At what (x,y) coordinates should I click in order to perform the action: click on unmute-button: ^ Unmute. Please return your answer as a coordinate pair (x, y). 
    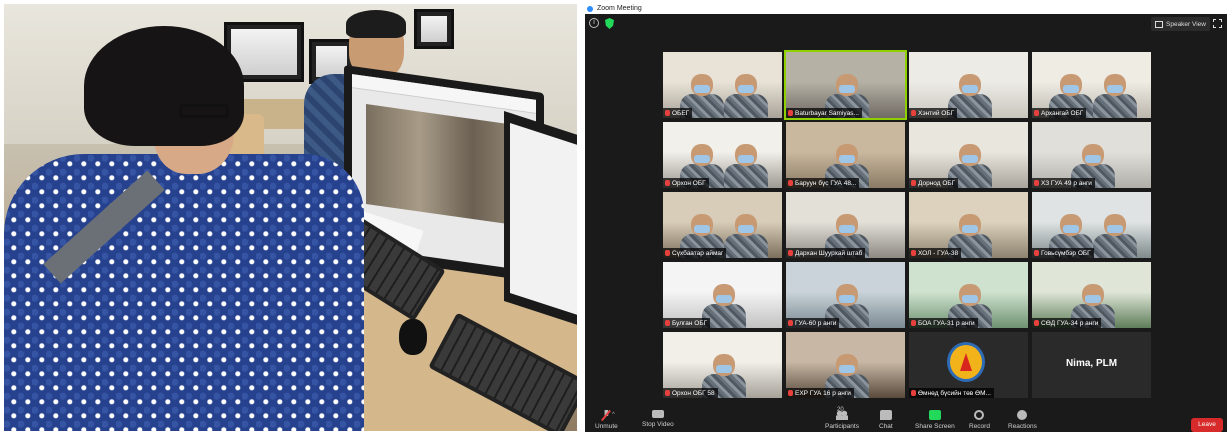
    Looking at the image, I should click on (606, 419).